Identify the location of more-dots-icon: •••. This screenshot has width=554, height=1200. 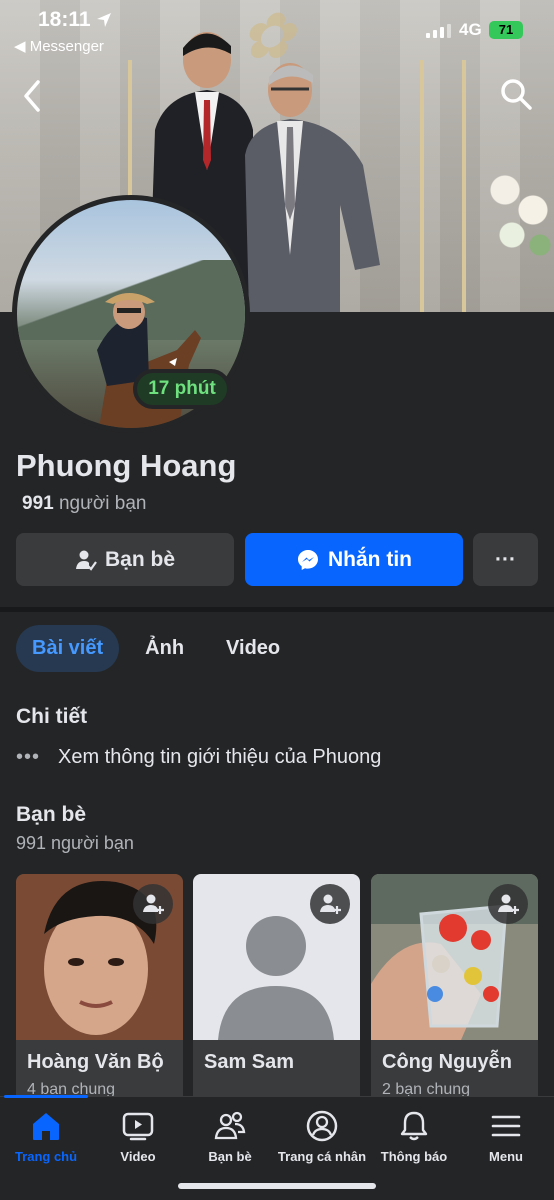
(28, 756).